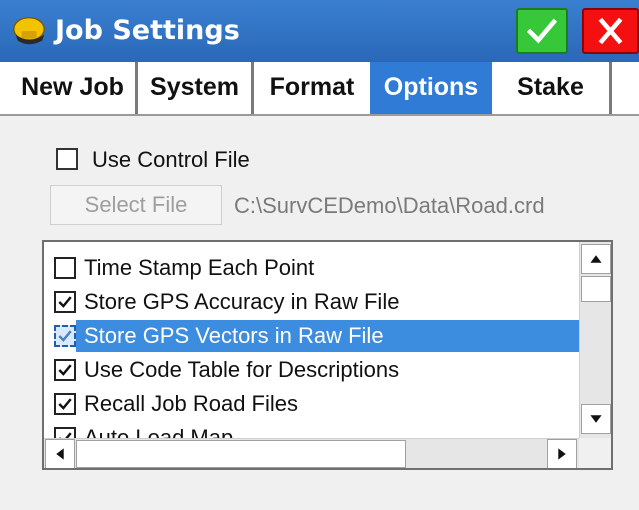 This screenshot has height=510, width=639. I want to click on close-icon, so click(610, 31).